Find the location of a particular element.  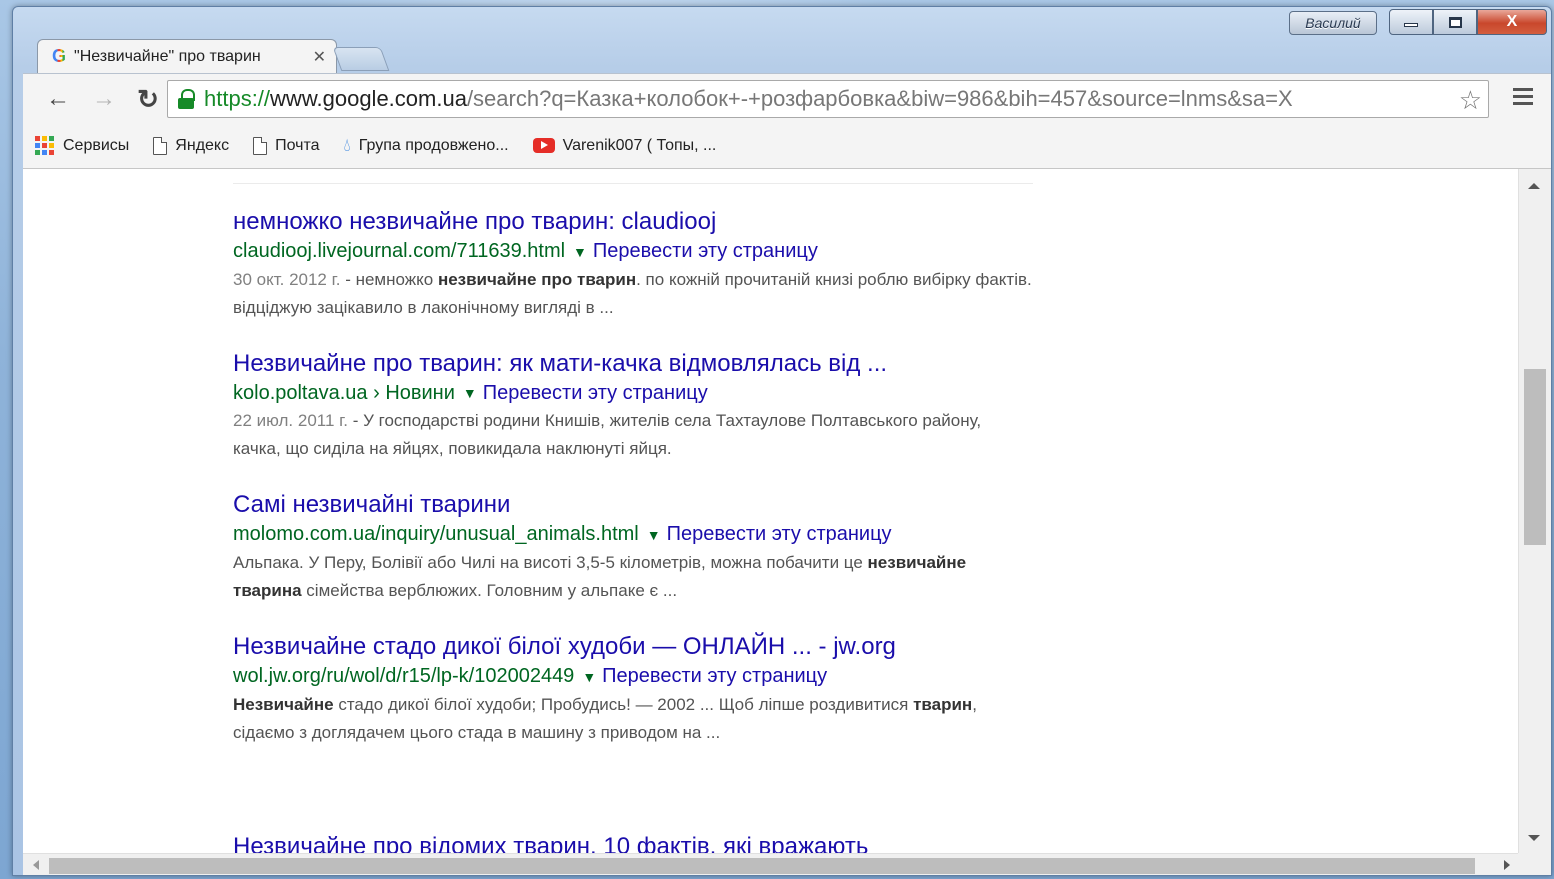

scroll-right-icon is located at coordinates (1507, 865).